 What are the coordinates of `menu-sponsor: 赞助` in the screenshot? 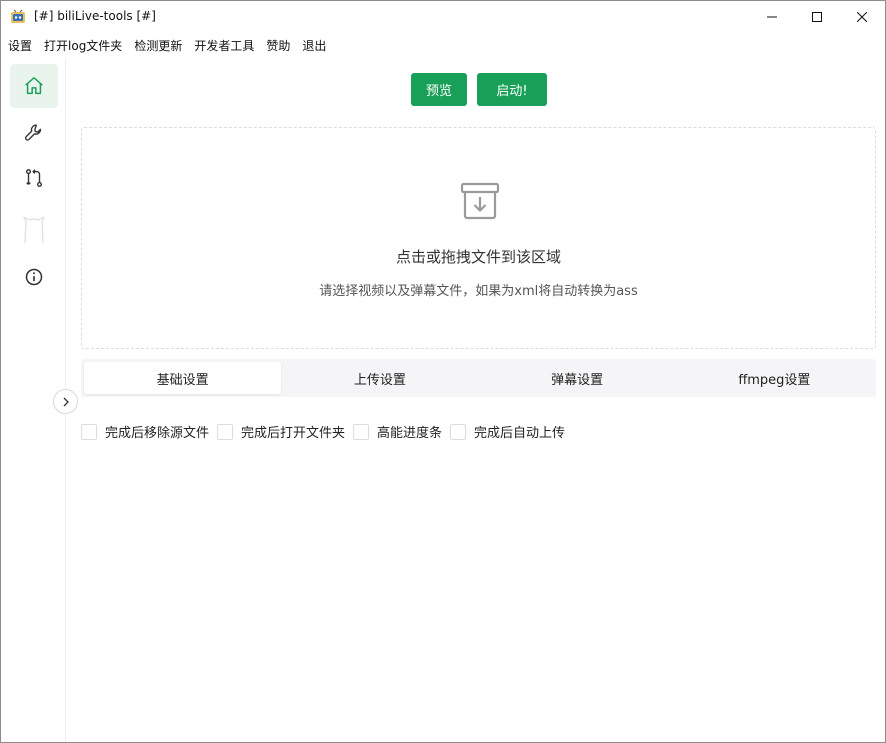 It's located at (278, 46).